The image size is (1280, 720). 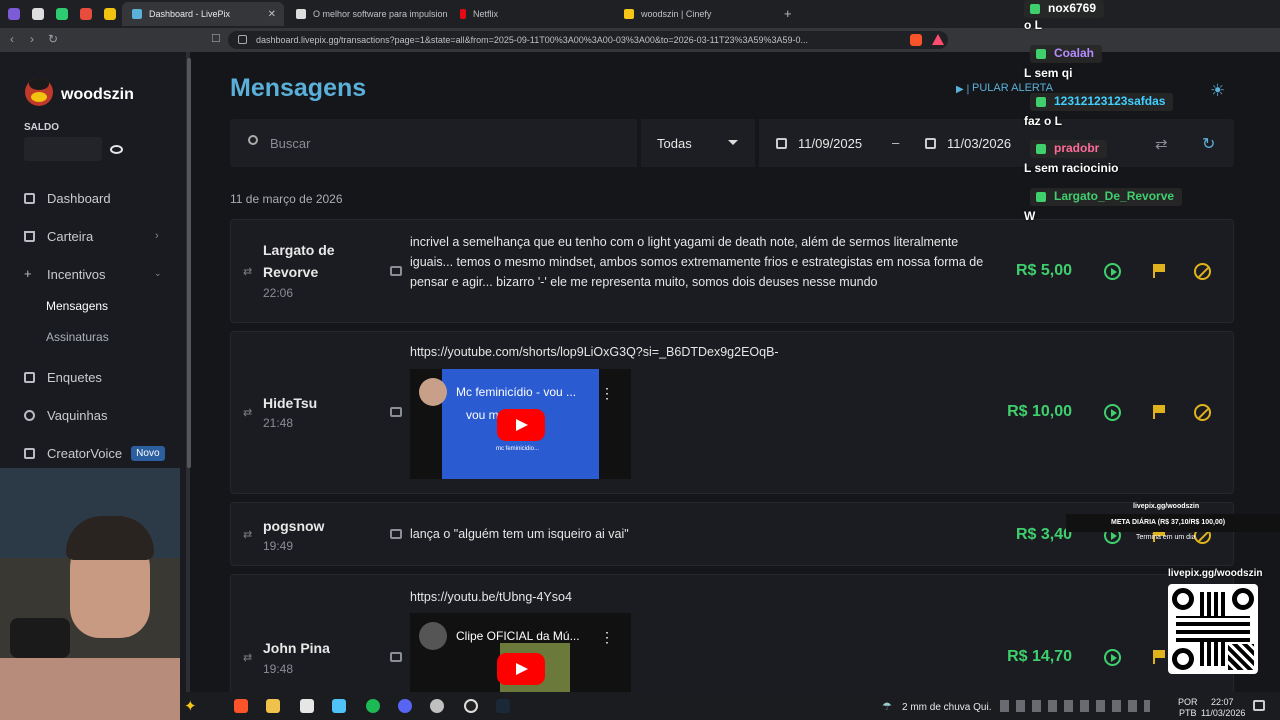 What do you see at coordinates (203, 14) in the screenshot?
I see `tab-dashboard: Dashboard - LivePix ✕` at bounding box center [203, 14].